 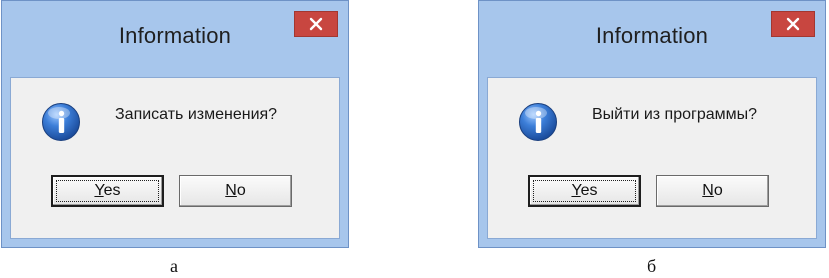 I want to click on dialog-message: Выйти из программы?, so click(x=675, y=114).